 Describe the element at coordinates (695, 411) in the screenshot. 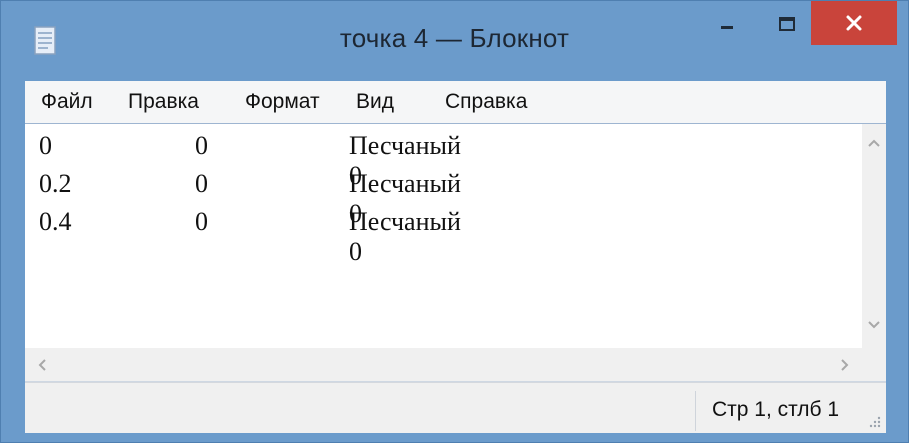

I see `status-divider` at that location.